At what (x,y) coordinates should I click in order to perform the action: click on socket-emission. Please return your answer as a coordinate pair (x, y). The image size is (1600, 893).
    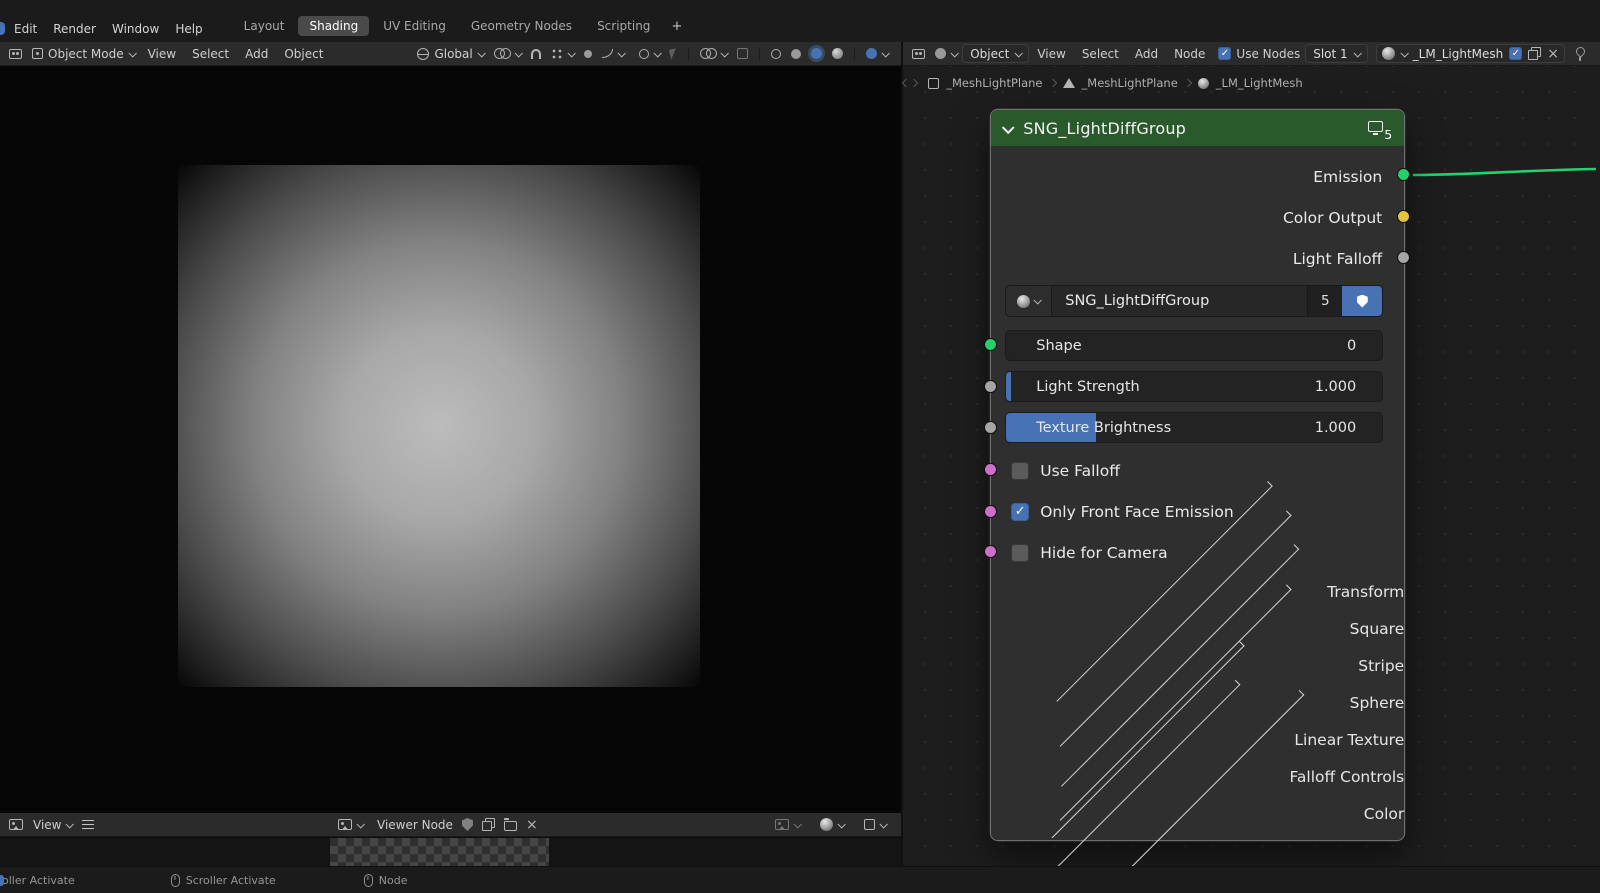
    Looking at the image, I should click on (1404, 174).